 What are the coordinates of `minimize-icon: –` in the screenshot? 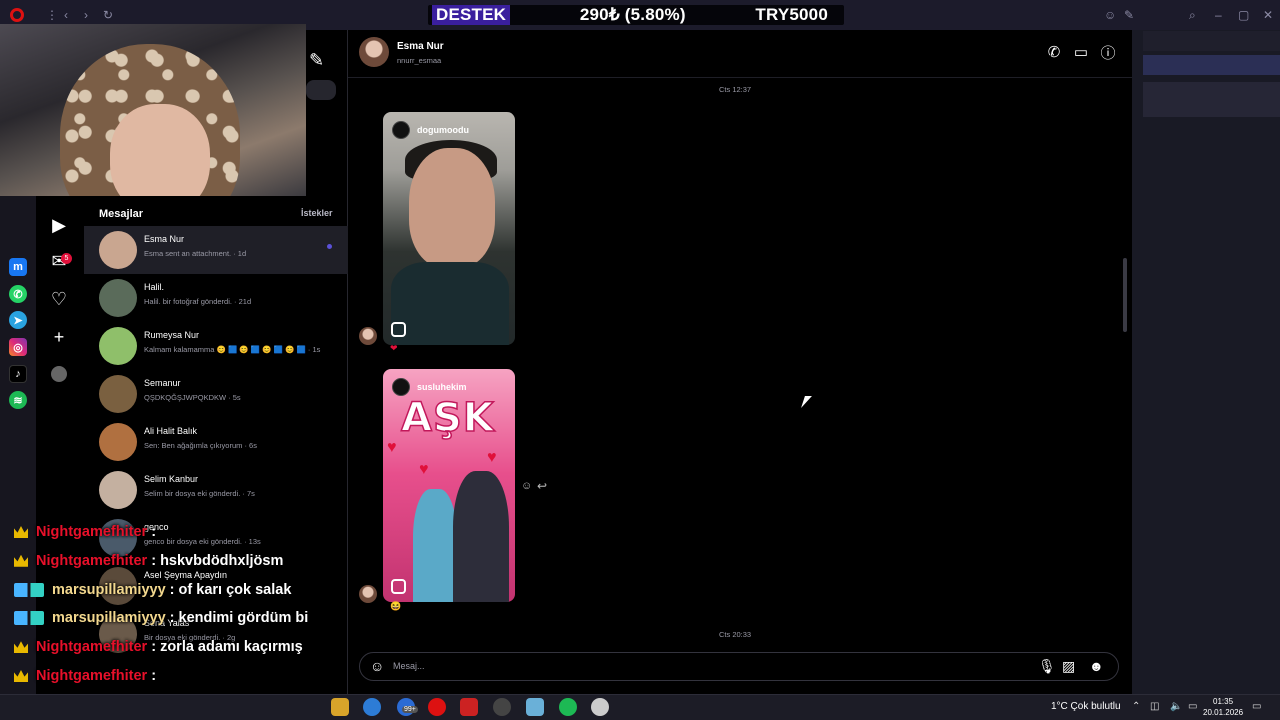 It's located at (1218, 15).